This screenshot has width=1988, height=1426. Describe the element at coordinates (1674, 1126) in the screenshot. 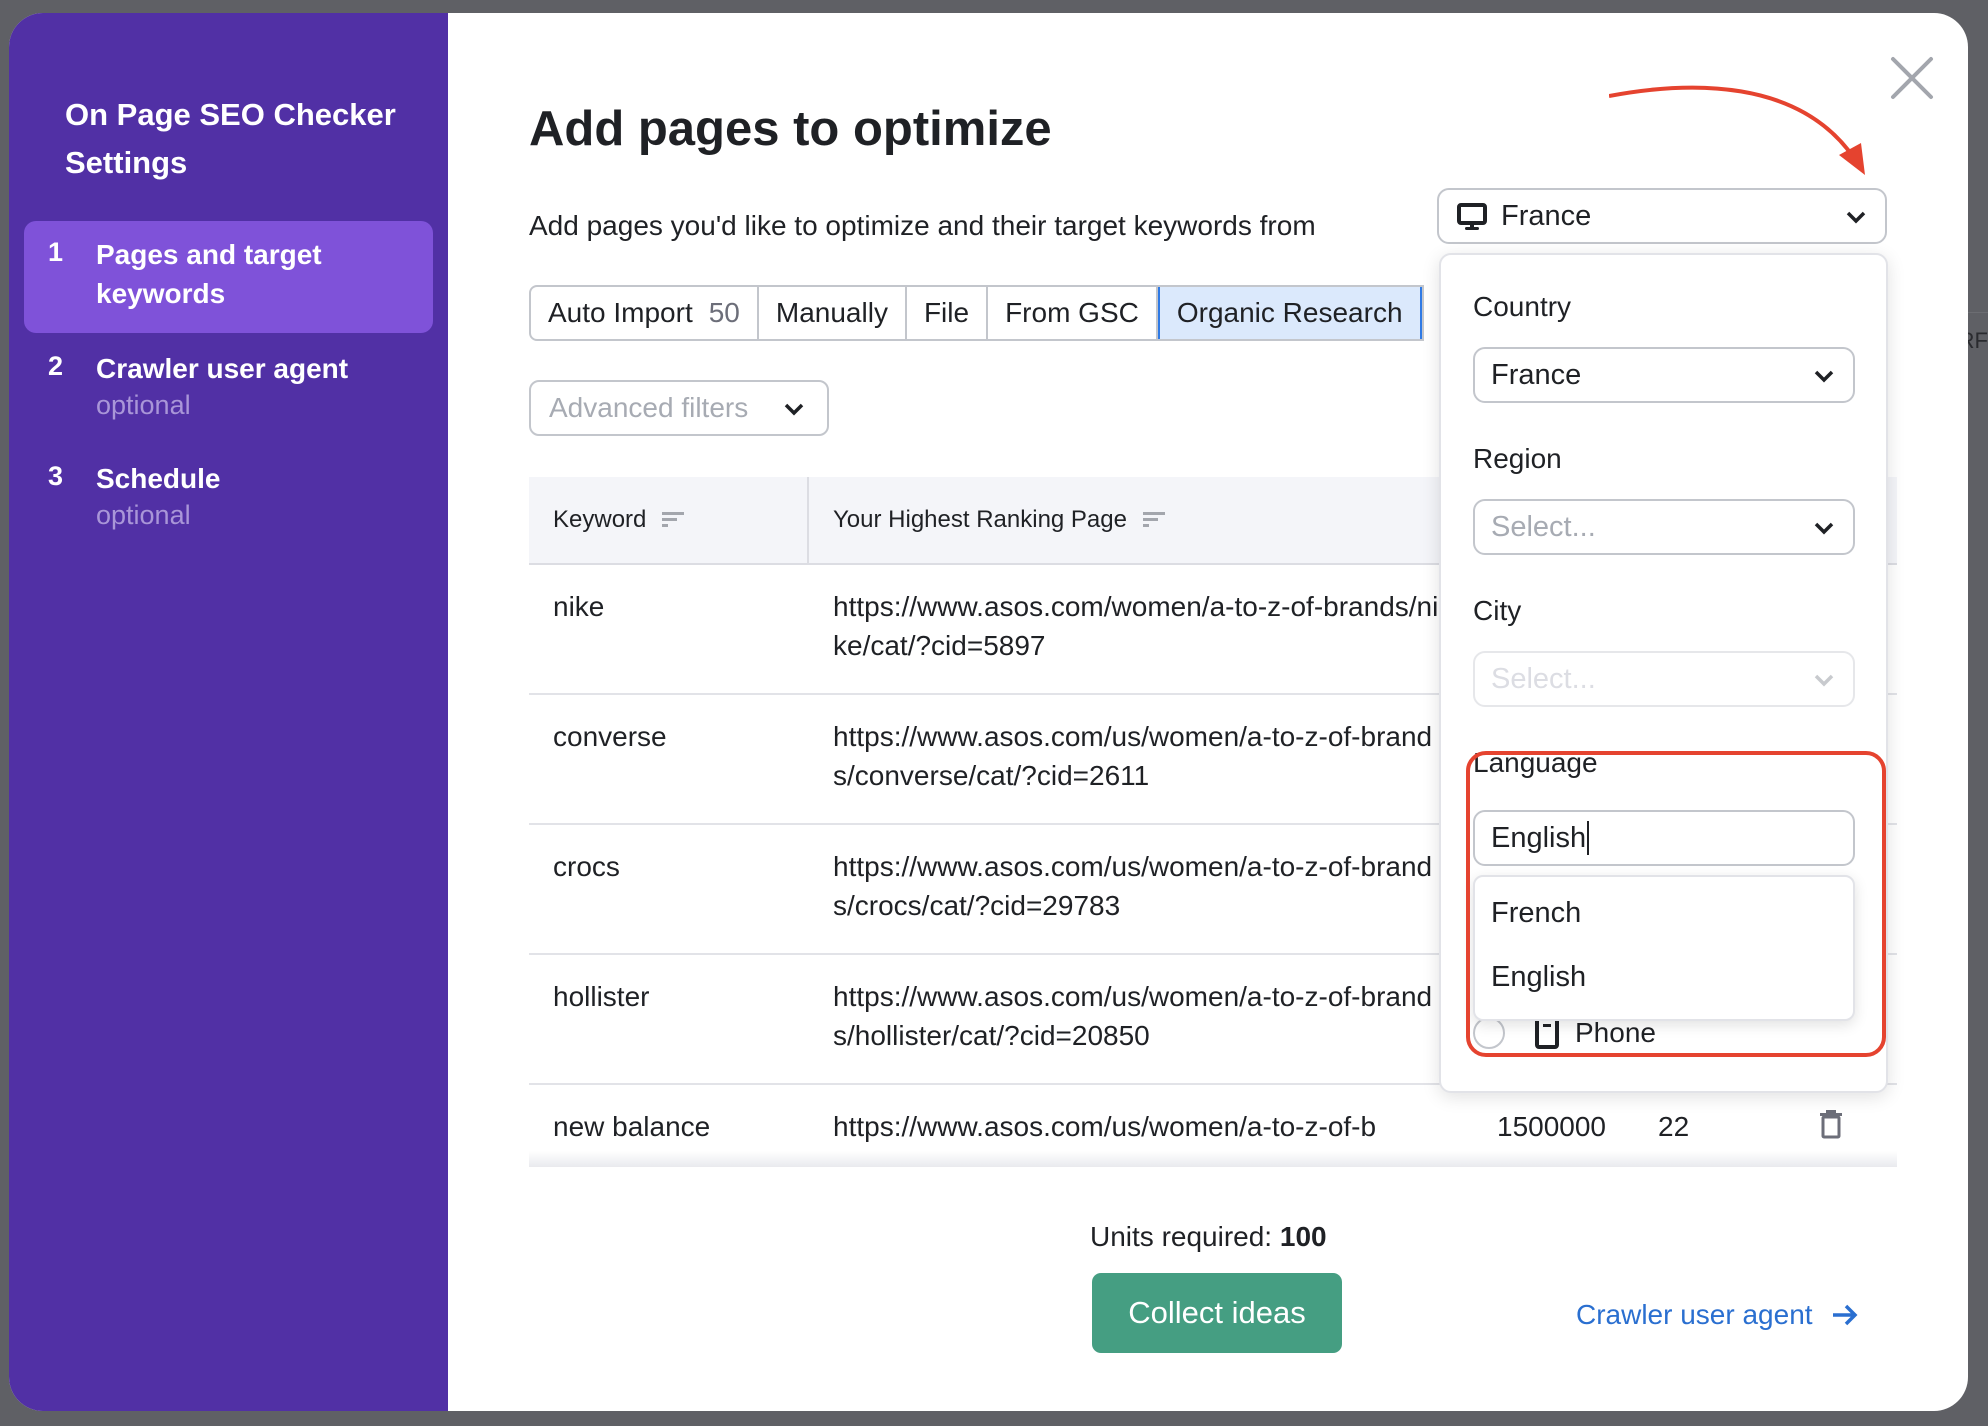

I see `kd-cell: 22` at that location.